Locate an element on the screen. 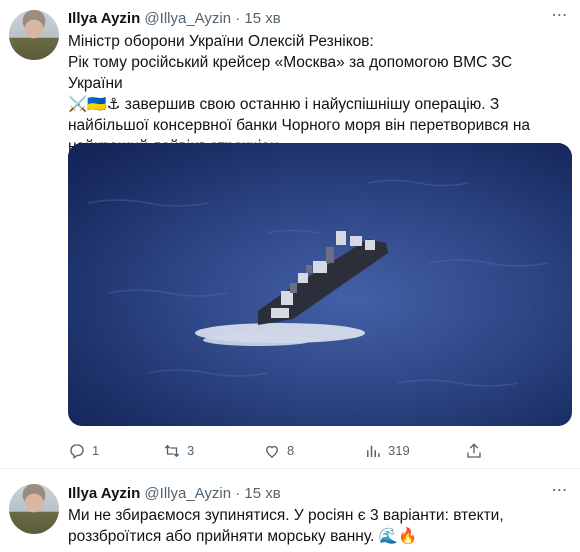  retweet-button: 3 is located at coordinates (178, 451).